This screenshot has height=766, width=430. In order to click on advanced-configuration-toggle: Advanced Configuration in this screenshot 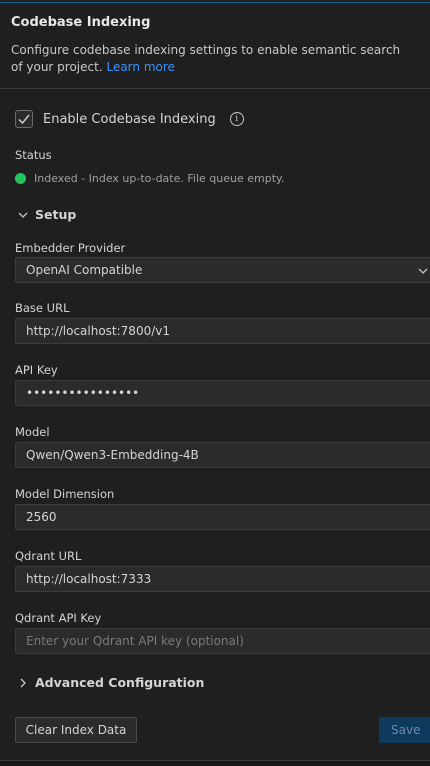, I will do `click(110, 682)`.